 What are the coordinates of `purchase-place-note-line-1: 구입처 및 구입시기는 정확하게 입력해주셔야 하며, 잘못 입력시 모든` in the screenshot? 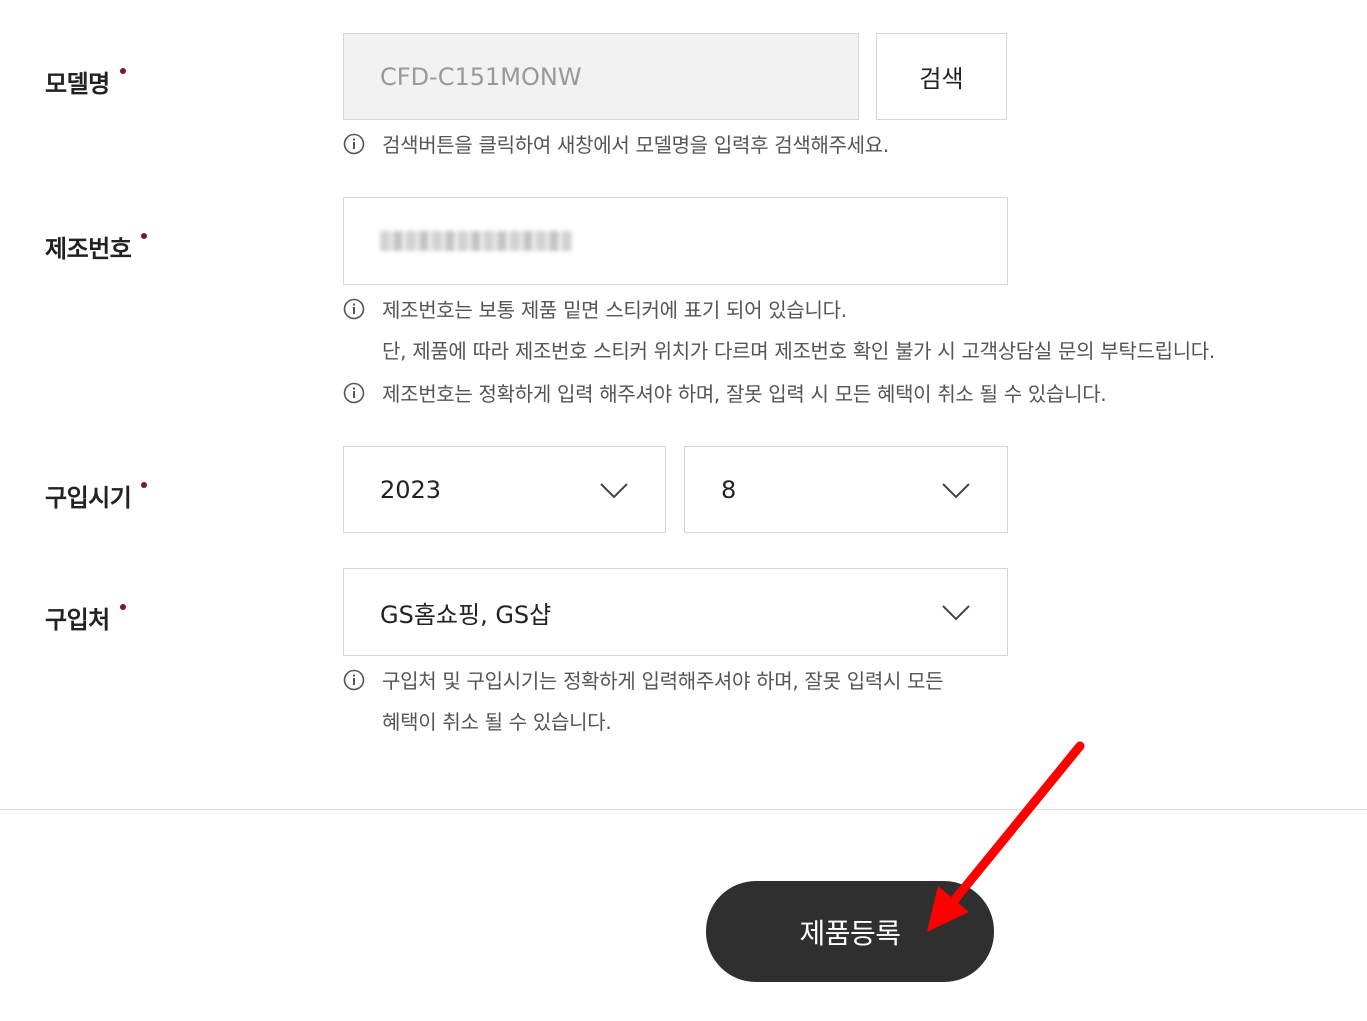 It's located at (663, 681).